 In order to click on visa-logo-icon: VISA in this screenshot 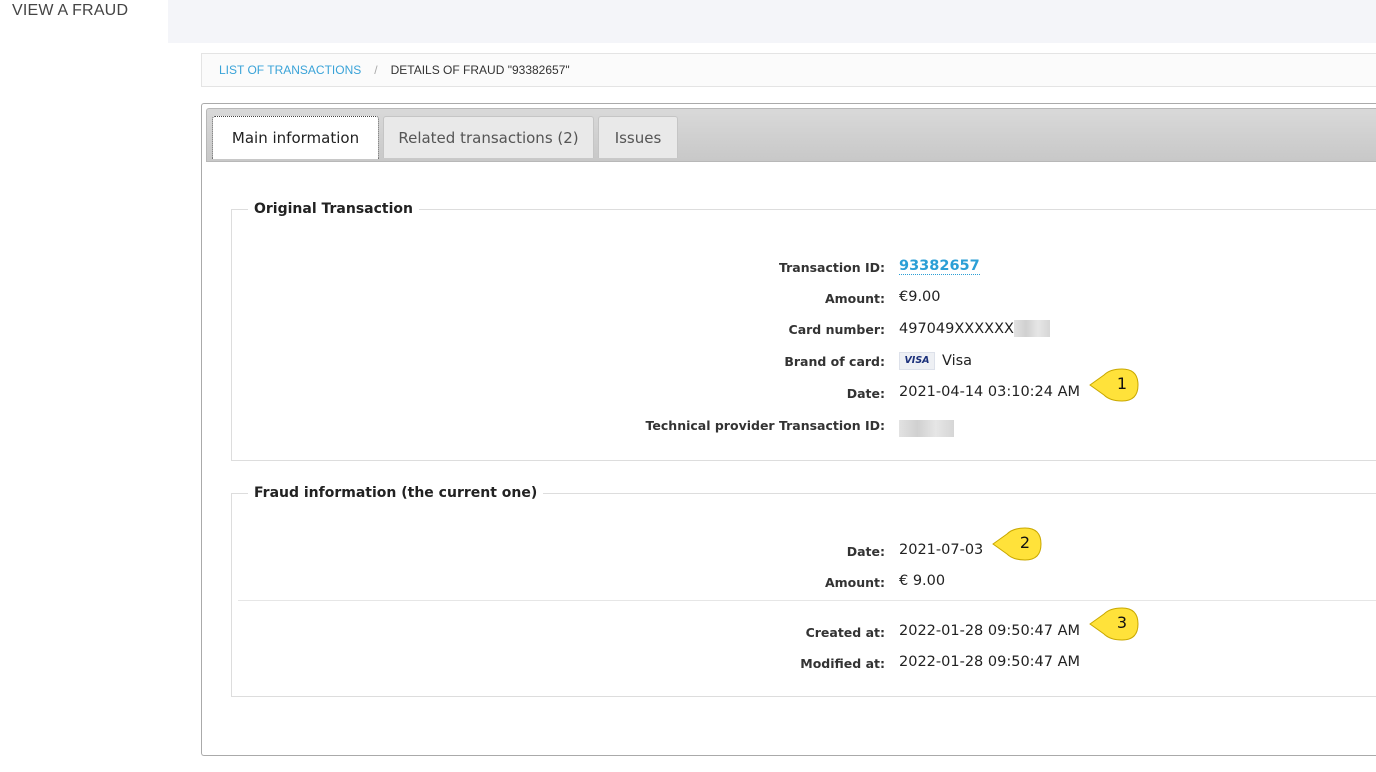, I will do `click(917, 361)`.